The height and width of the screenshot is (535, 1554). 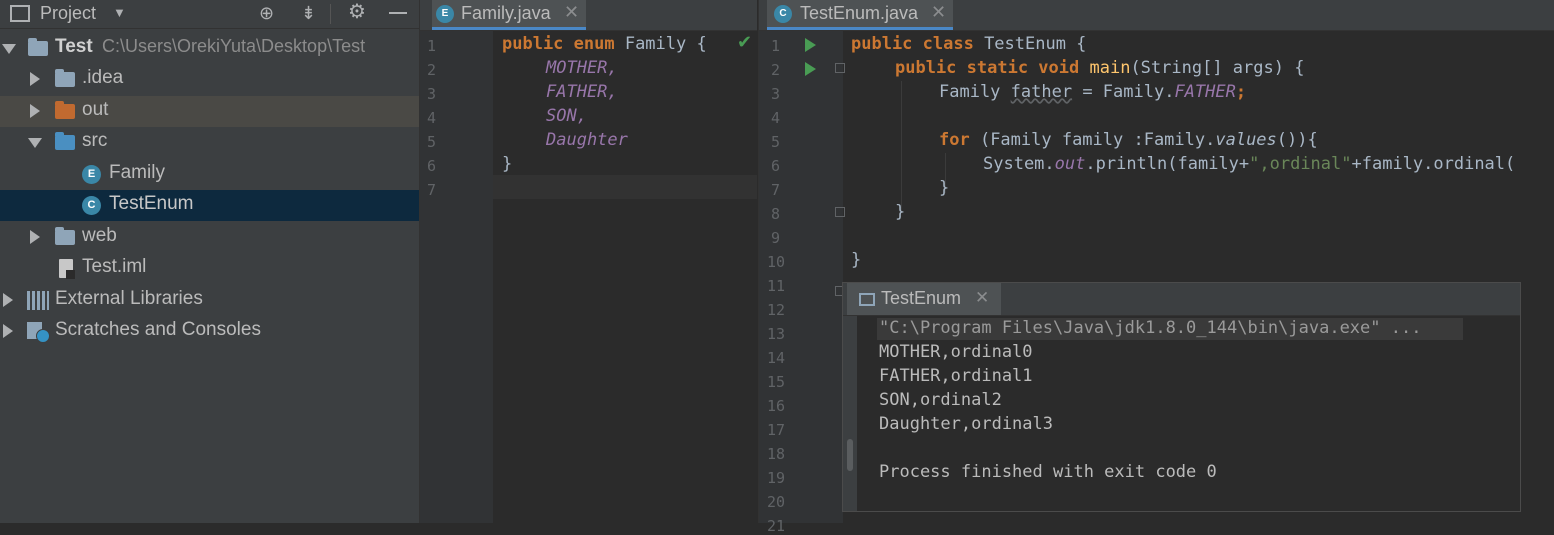 I want to click on tree-item-test-iml: Test.iml, so click(x=209, y=268).